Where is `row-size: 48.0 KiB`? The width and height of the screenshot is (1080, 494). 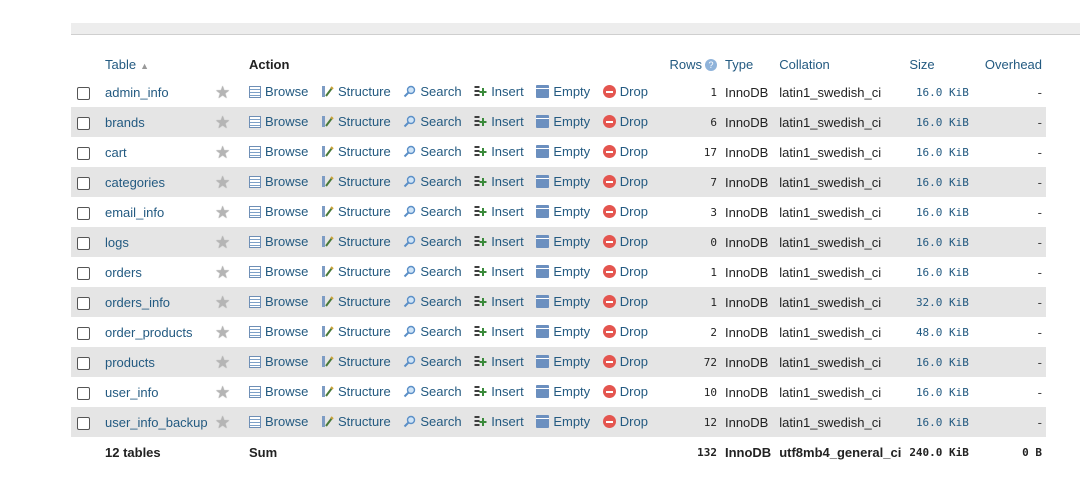 row-size: 48.0 KiB is located at coordinates (943, 332).